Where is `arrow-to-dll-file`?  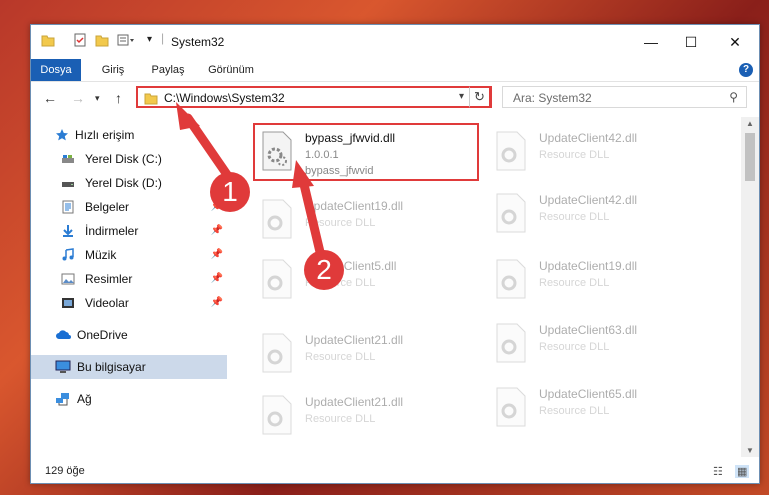 arrow-to-dll-file is located at coordinates (311, 214).